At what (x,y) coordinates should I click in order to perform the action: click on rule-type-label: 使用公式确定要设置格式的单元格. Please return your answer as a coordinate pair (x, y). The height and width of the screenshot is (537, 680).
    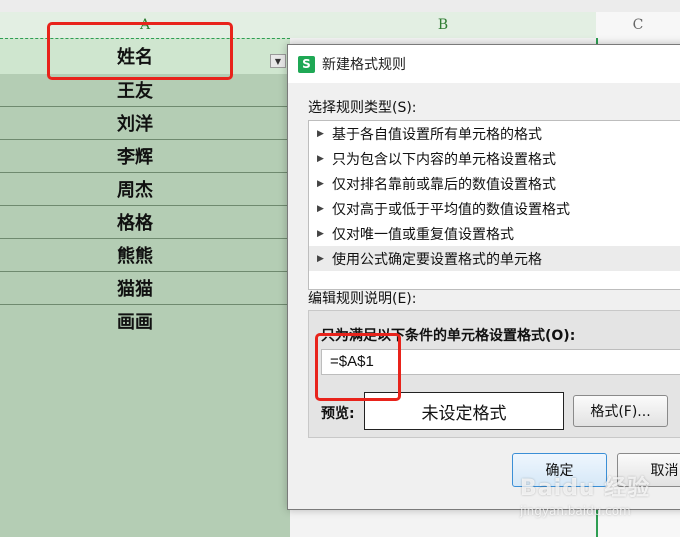
    Looking at the image, I should click on (437, 259).